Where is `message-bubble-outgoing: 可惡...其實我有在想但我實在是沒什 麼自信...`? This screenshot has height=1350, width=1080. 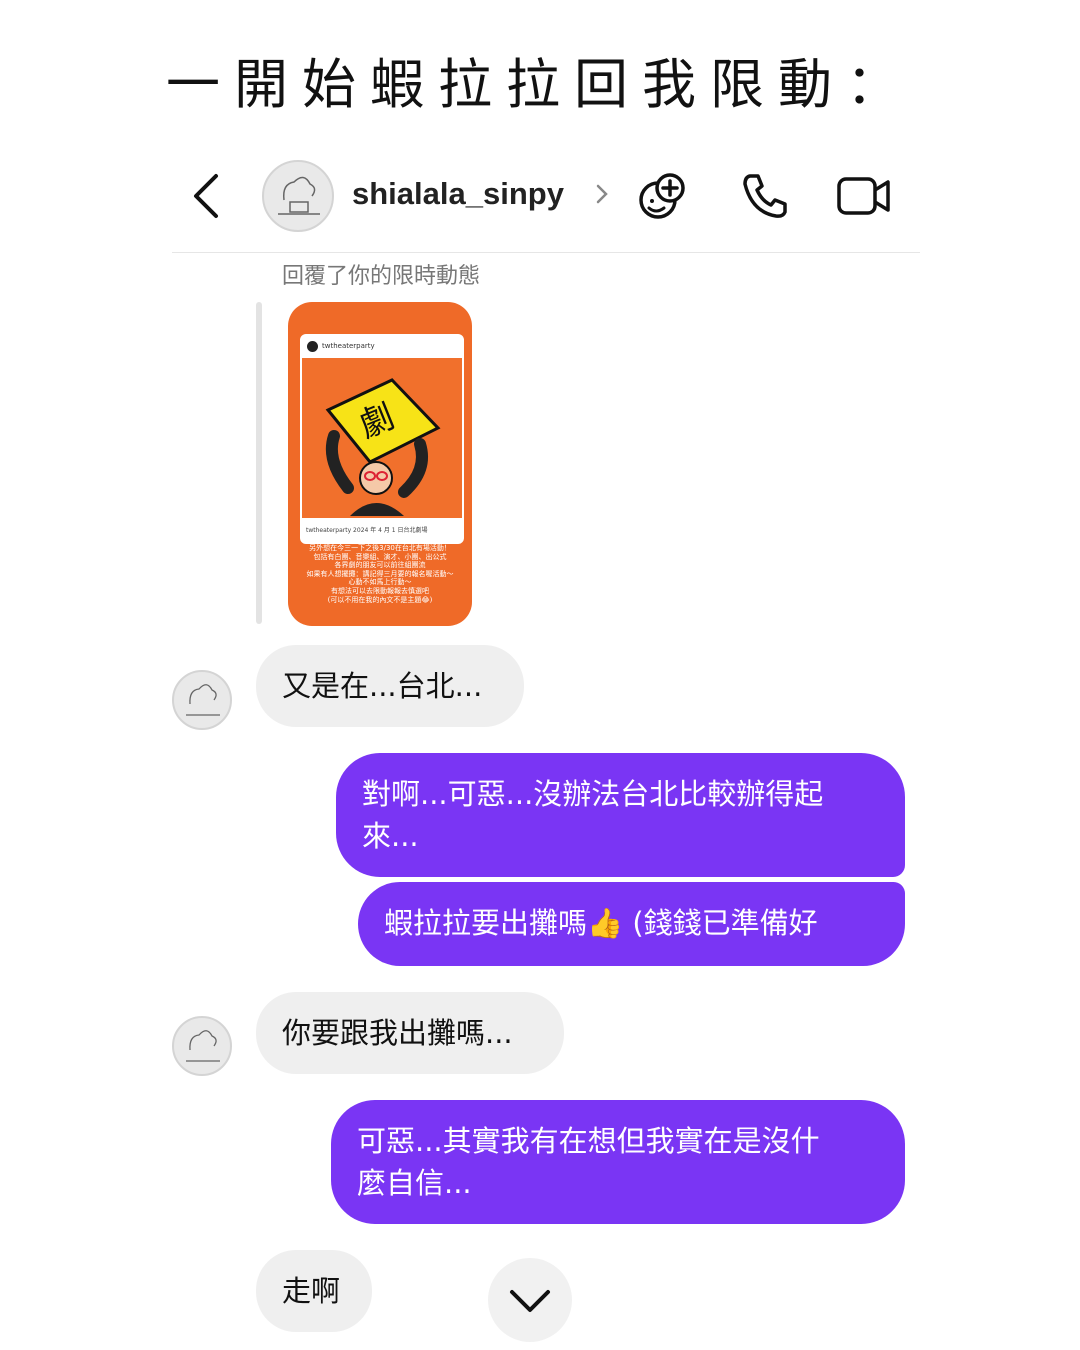
message-bubble-outgoing: 可惡...其實我有在想但我實在是沒什 麼自信... is located at coordinates (618, 1162).